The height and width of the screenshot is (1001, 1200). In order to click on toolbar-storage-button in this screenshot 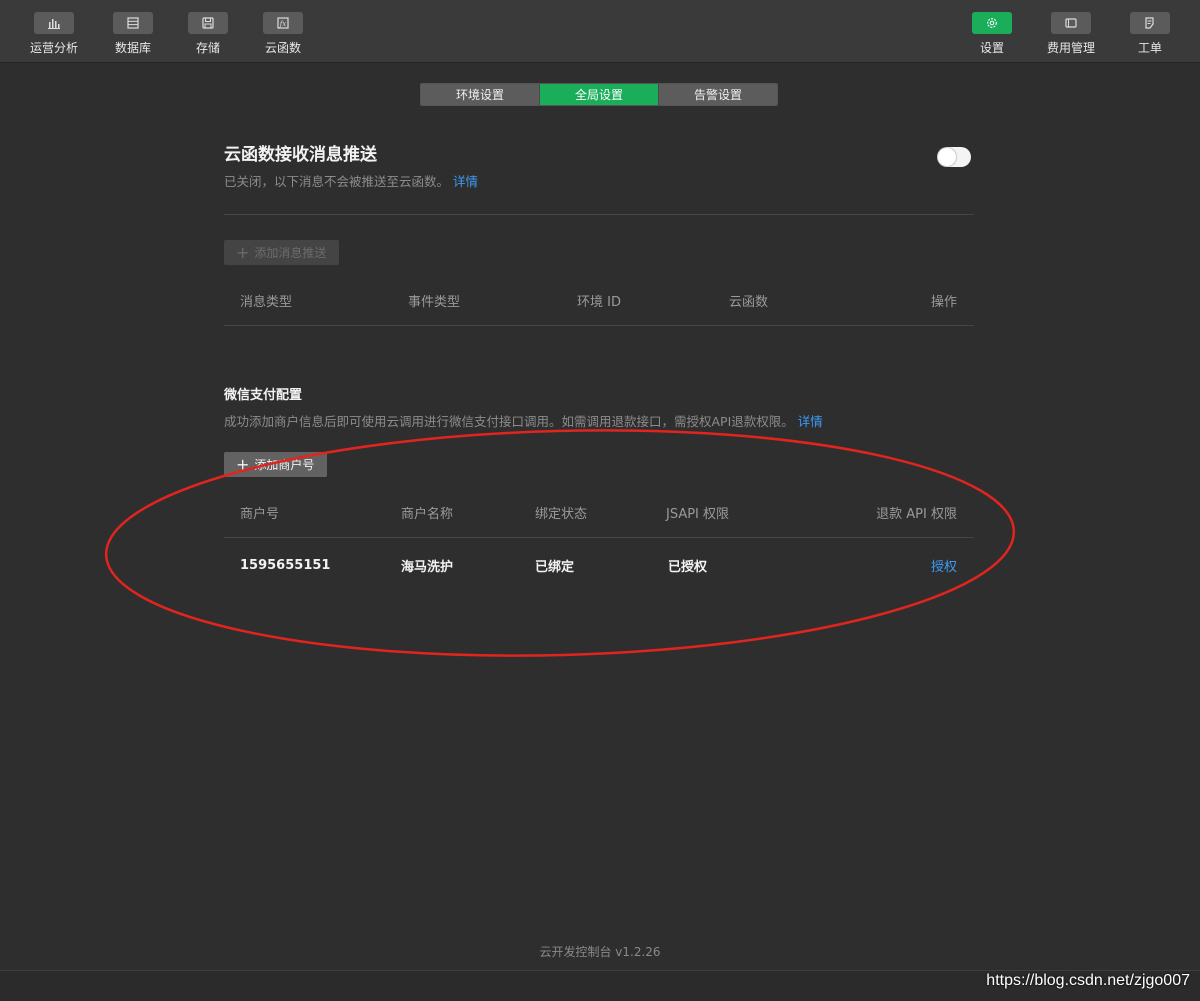, I will do `click(208, 23)`.